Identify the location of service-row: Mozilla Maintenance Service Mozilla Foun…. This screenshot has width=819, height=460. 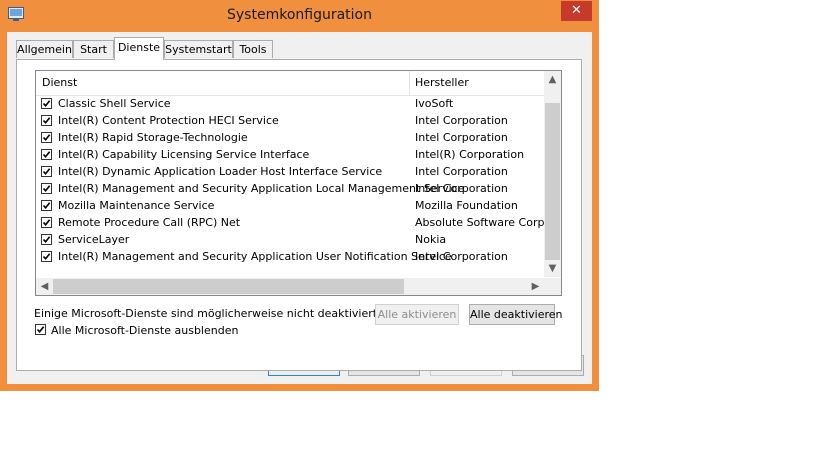
(290, 206).